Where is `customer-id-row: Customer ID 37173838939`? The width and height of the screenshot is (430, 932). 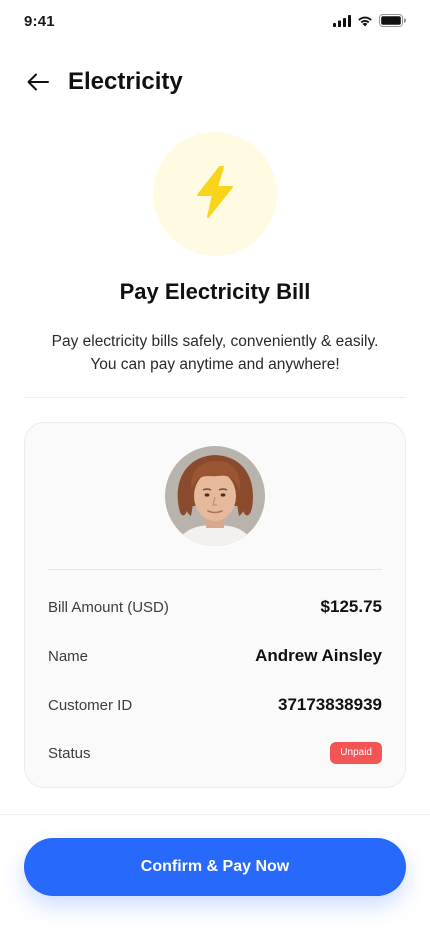
customer-id-row: Customer ID 37173838939 is located at coordinates (215, 705).